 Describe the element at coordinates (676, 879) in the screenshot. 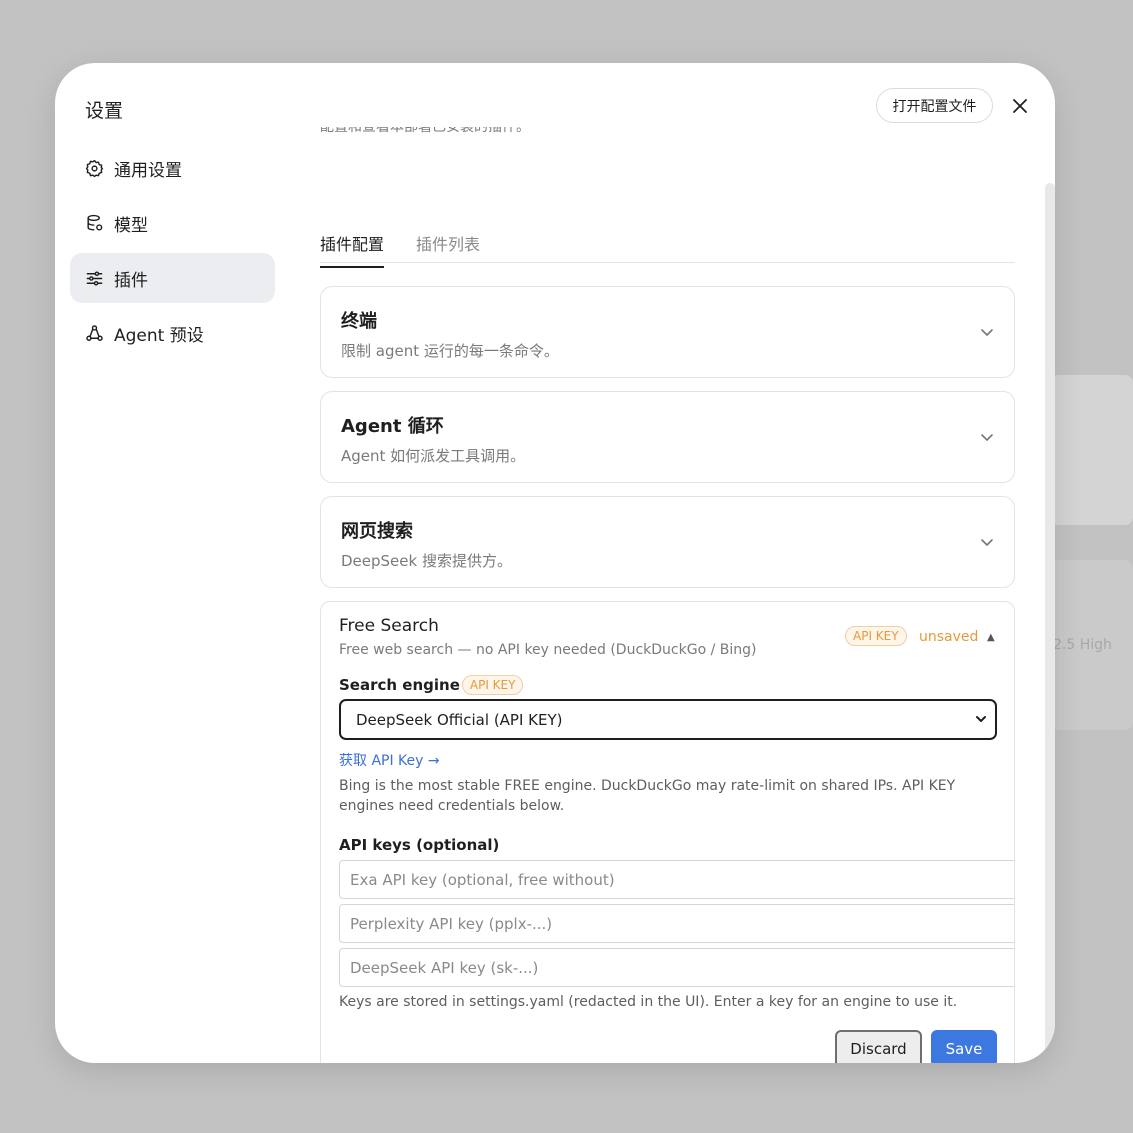

I see `exa-api-key-input: Exa API key (optional, free without)` at that location.